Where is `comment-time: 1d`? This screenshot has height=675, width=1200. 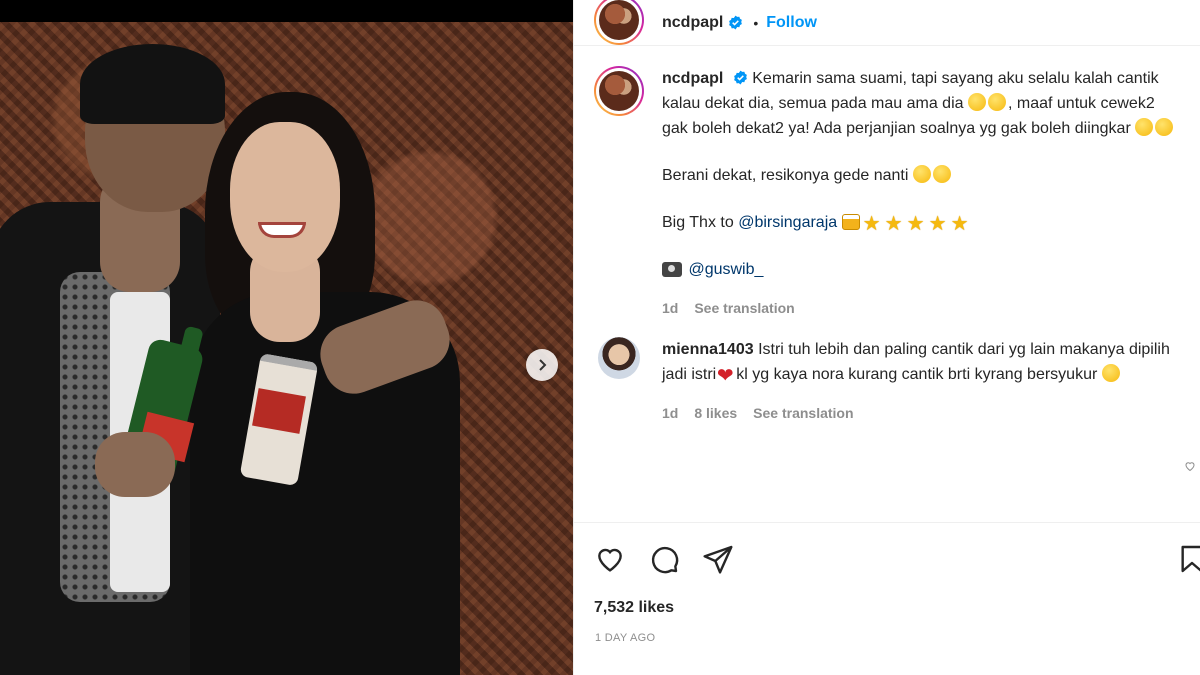 comment-time: 1d is located at coordinates (670, 413).